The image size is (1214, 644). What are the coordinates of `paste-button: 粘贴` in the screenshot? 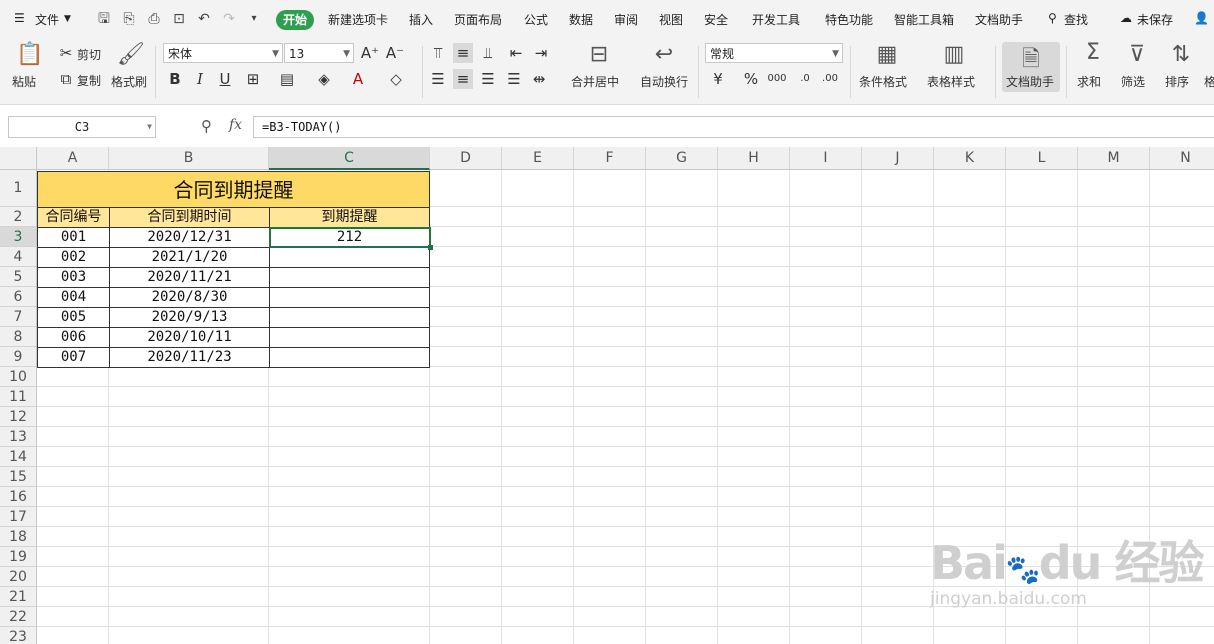 It's located at (24, 81).